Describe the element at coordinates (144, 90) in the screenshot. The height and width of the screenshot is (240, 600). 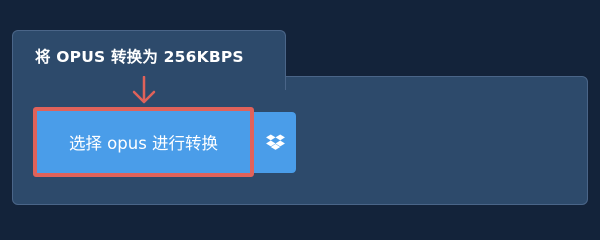
I see `pointer-arrow-icon` at that location.